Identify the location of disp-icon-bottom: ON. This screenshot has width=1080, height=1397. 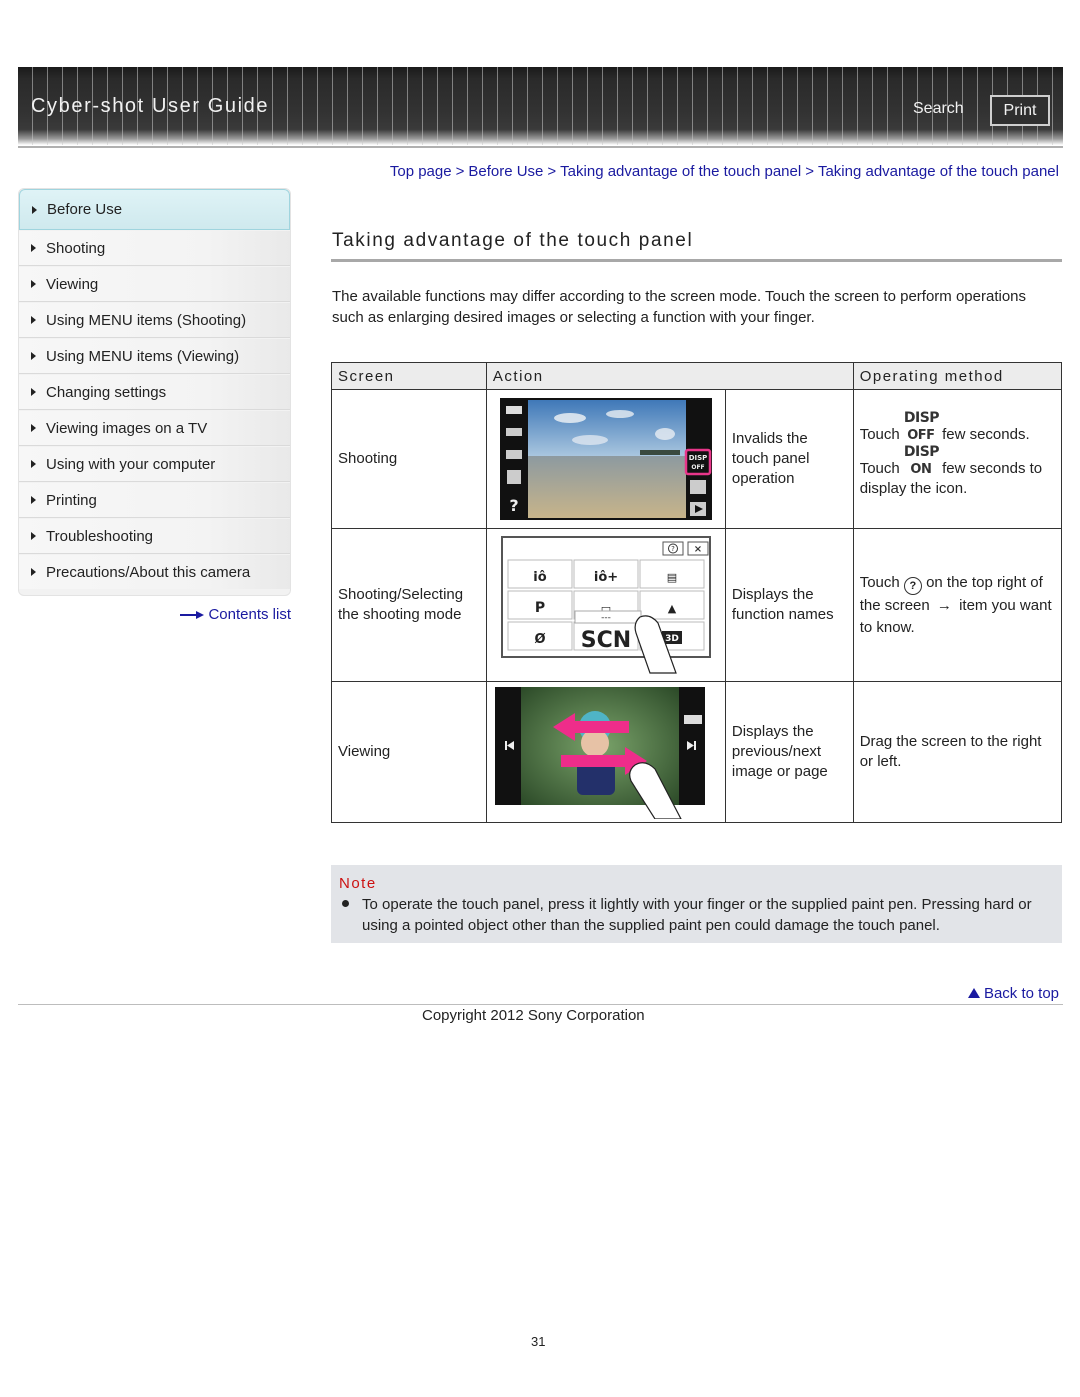
(921, 469).